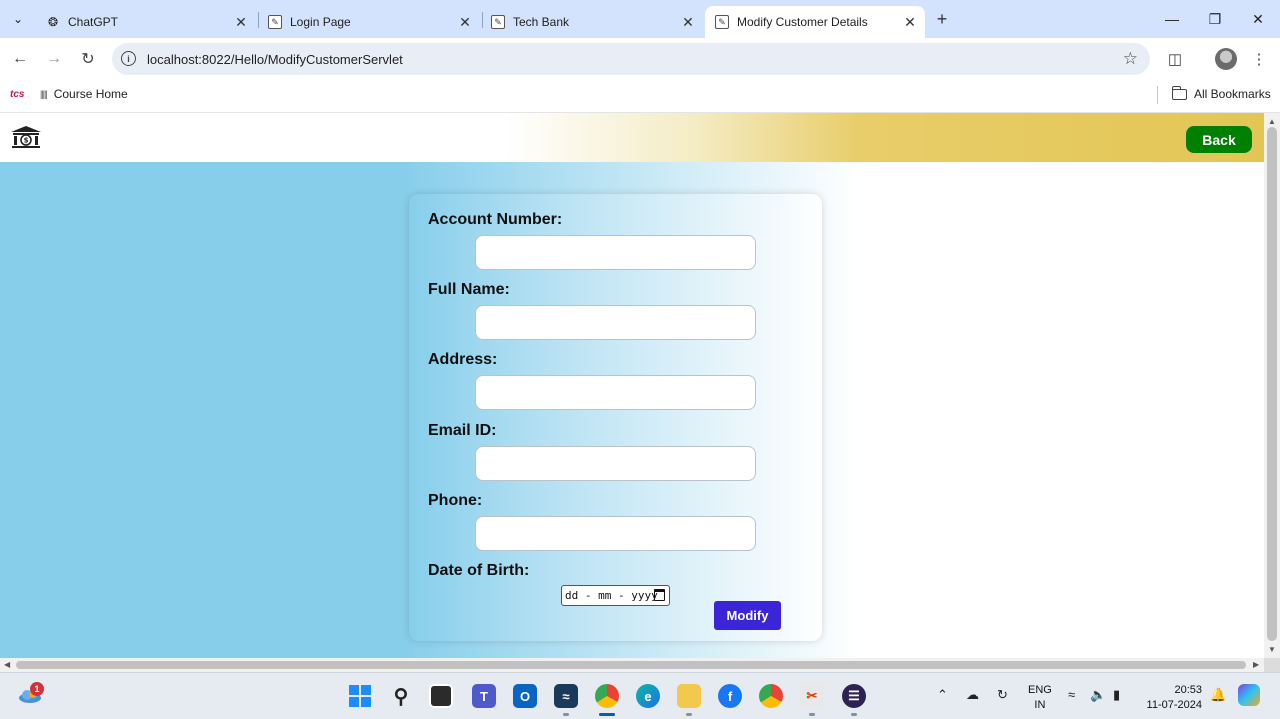 This screenshot has width=1280, height=719. What do you see at coordinates (632, 137) in the screenshot?
I see `page-header: $ Back` at bounding box center [632, 137].